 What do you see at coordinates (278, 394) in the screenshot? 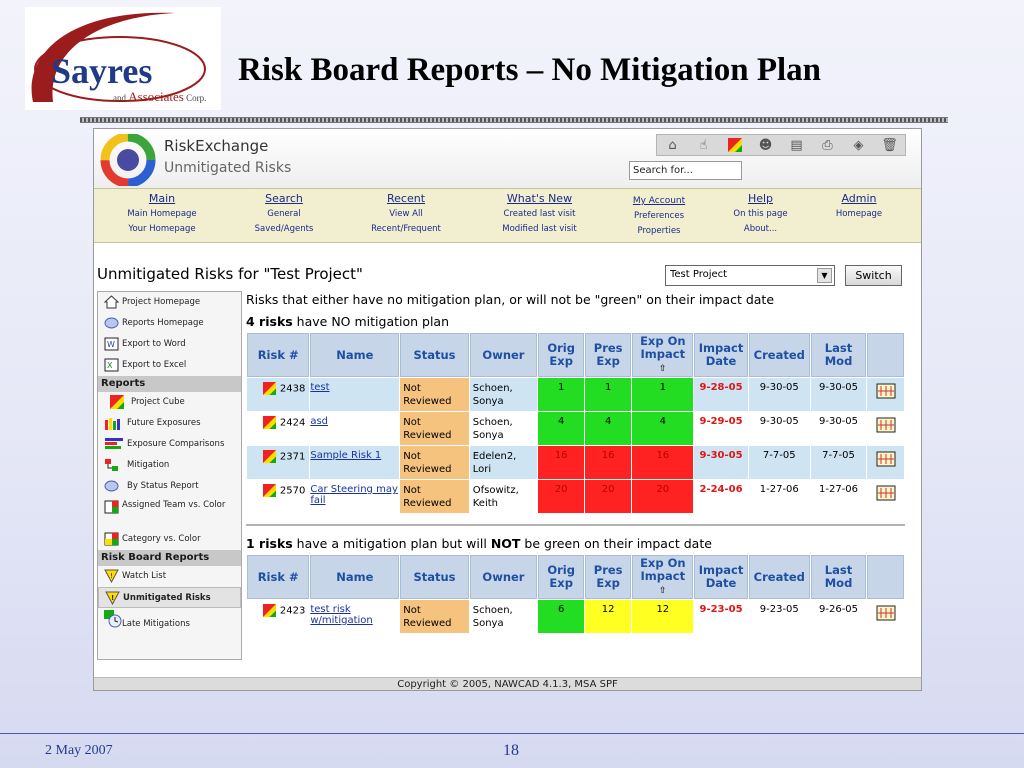
I see `risk-id-cell: 2438` at bounding box center [278, 394].